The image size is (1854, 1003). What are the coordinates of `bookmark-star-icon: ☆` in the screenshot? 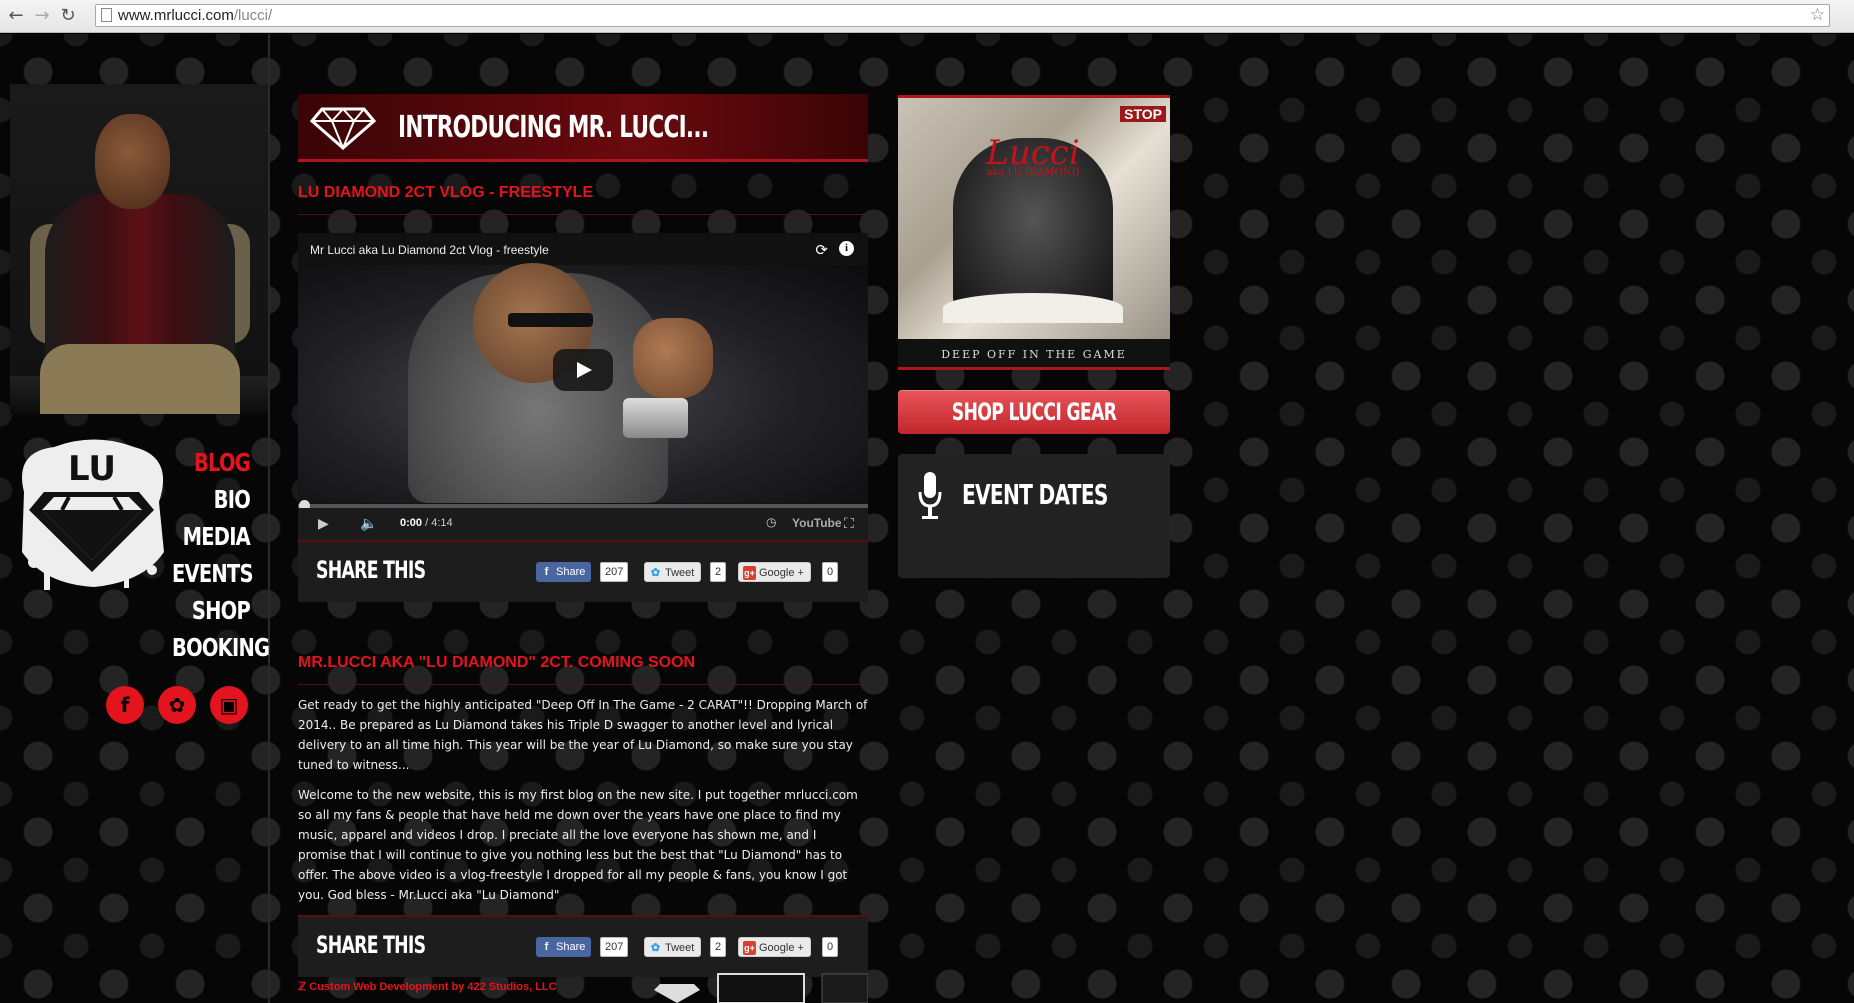 It's located at (1817, 15).